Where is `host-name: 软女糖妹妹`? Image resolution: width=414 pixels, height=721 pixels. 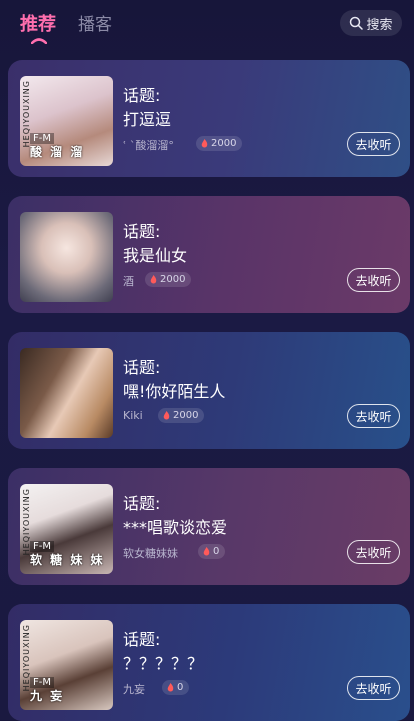 host-name: 软女糖妹妹 is located at coordinates (150, 553).